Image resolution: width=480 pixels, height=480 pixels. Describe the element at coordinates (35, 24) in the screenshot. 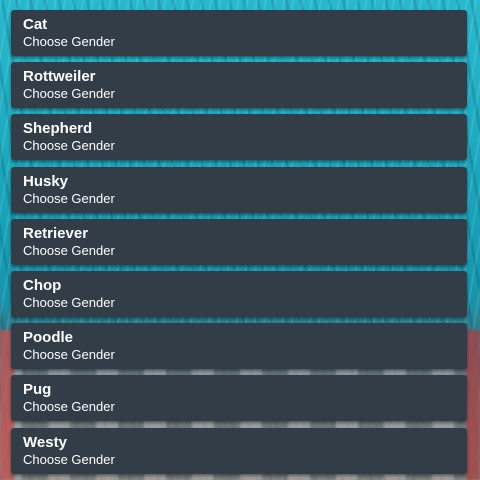

I see `breed-name: Cat` at that location.